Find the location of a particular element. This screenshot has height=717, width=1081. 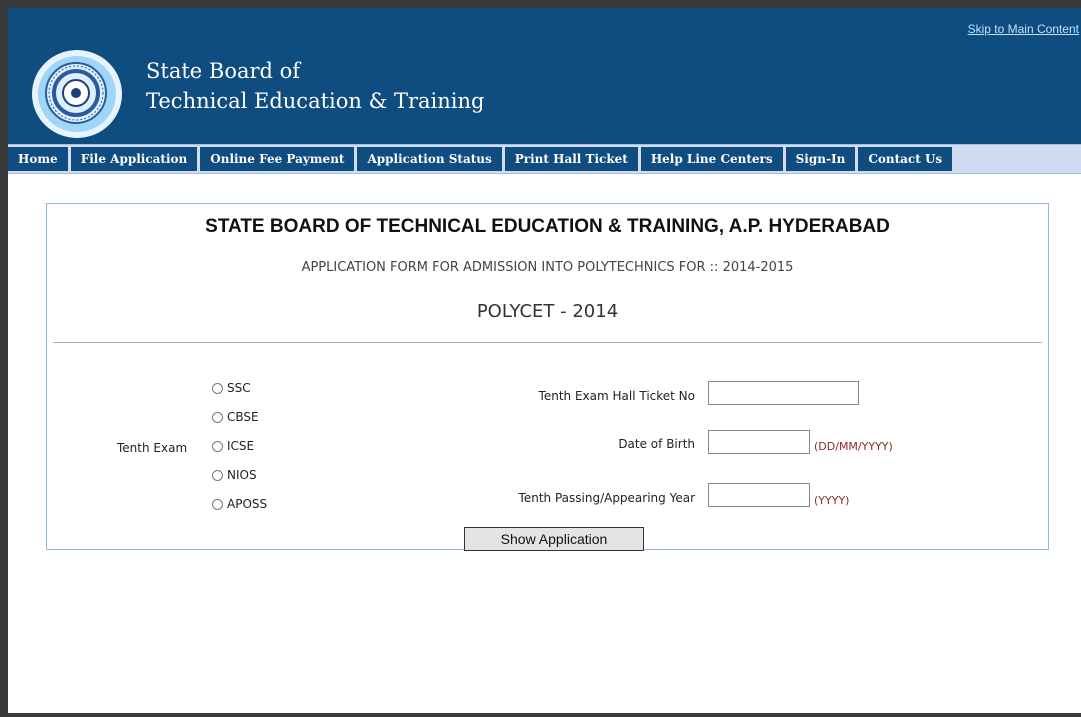

nav-online-fee-payment: Online Fee Payment is located at coordinates (277, 159).